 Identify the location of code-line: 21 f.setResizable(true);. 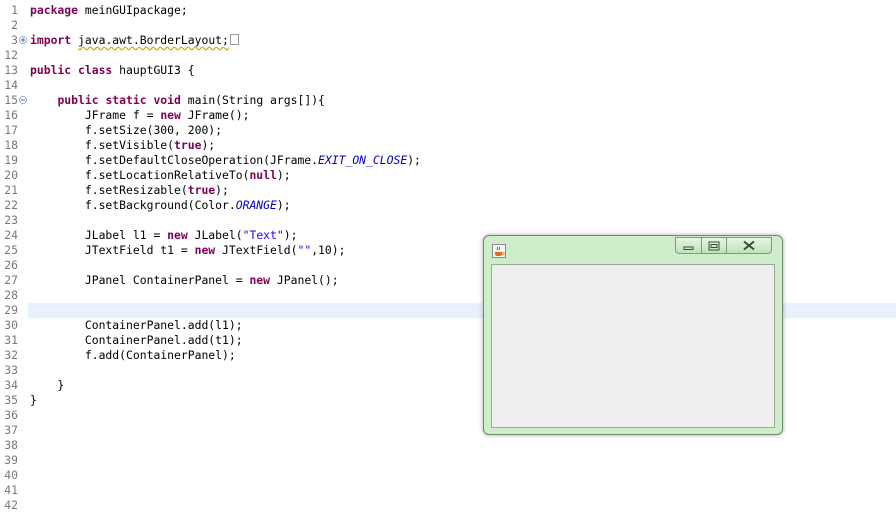
(448, 190).